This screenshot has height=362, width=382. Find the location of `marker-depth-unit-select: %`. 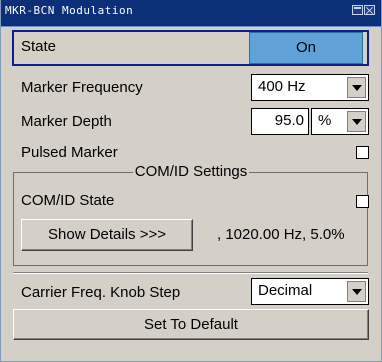

marker-depth-unit-select: % is located at coordinates (340, 121).